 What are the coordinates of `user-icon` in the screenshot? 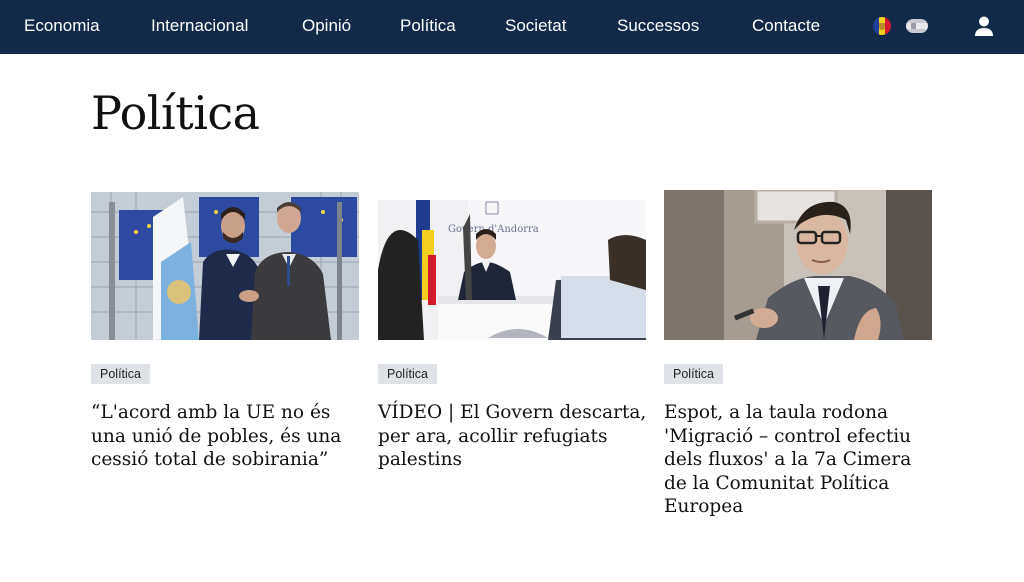 It's located at (984, 26).